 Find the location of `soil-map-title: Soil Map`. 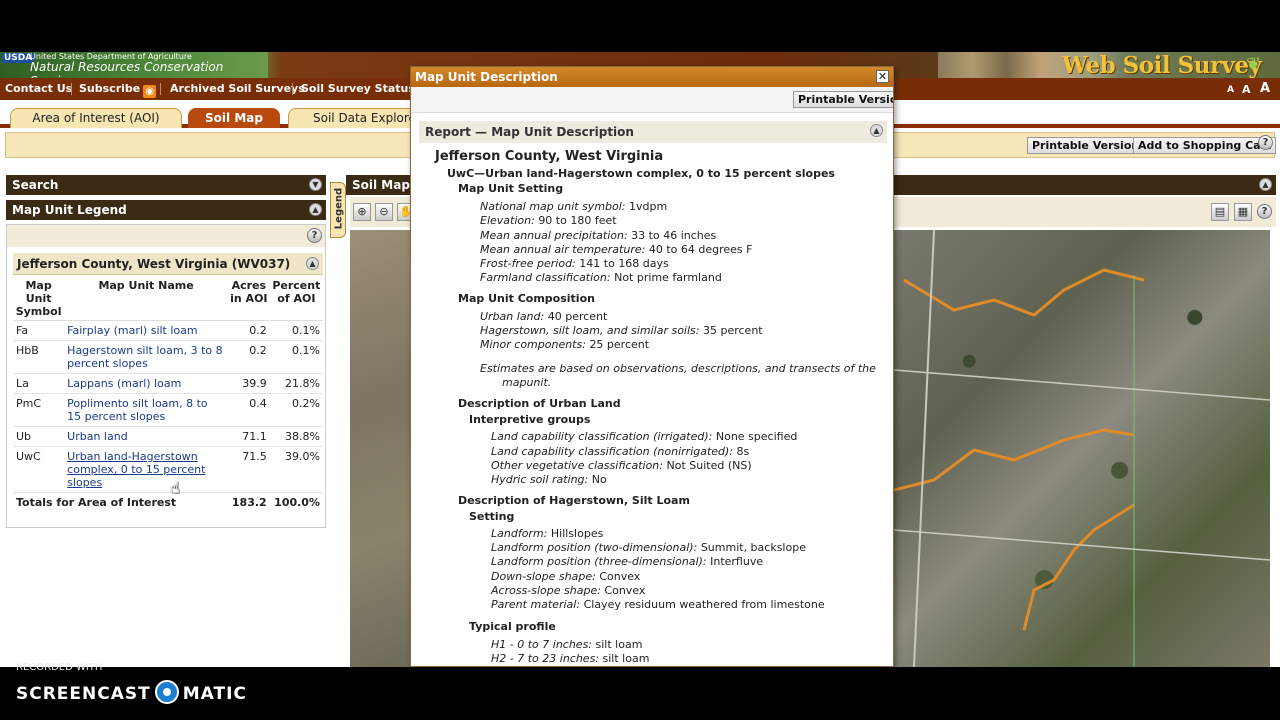

soil-map-title: Soil Map is located at coordinates (381, 185).